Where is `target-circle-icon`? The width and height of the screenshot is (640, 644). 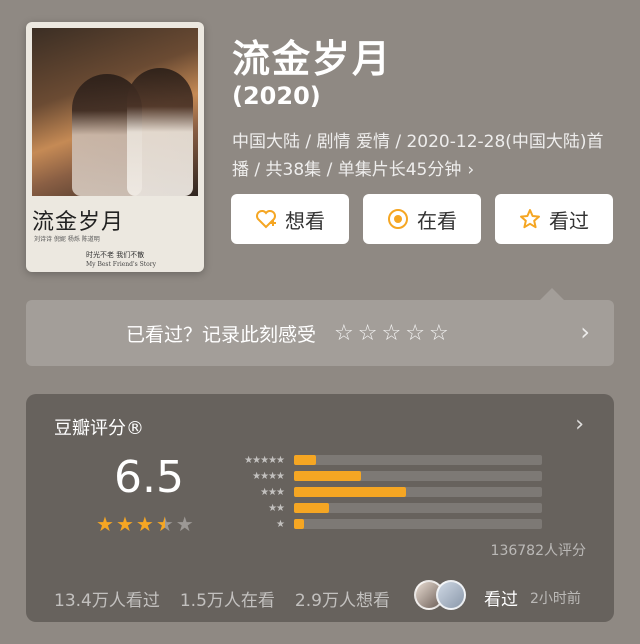 target-circle-icon is located at coordinates (398, 219).